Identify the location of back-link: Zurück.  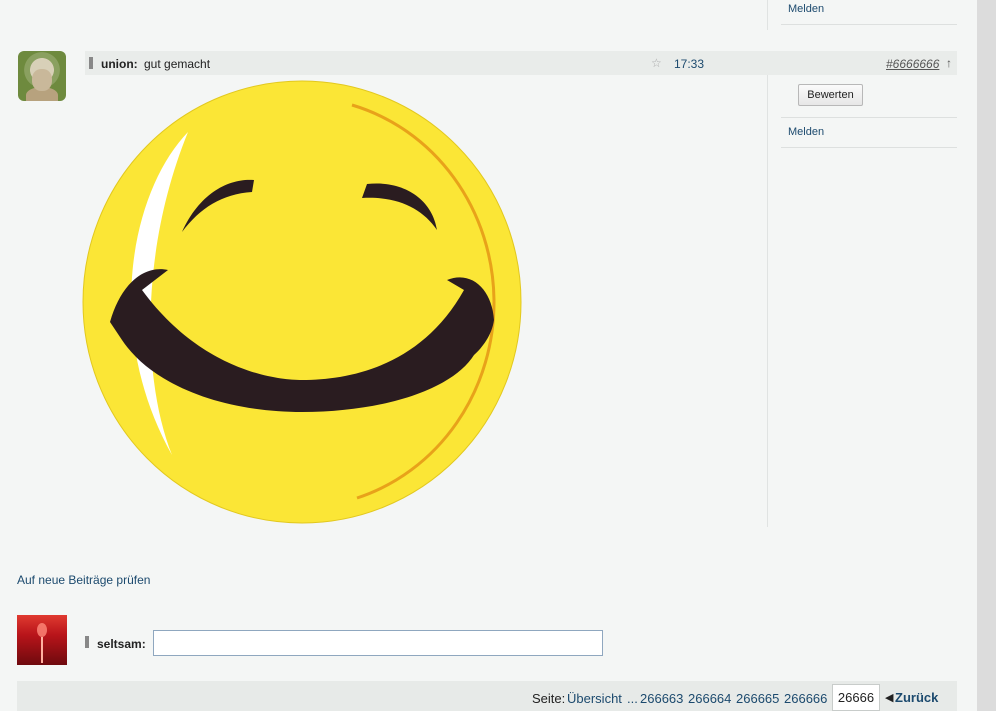
(916, 697).